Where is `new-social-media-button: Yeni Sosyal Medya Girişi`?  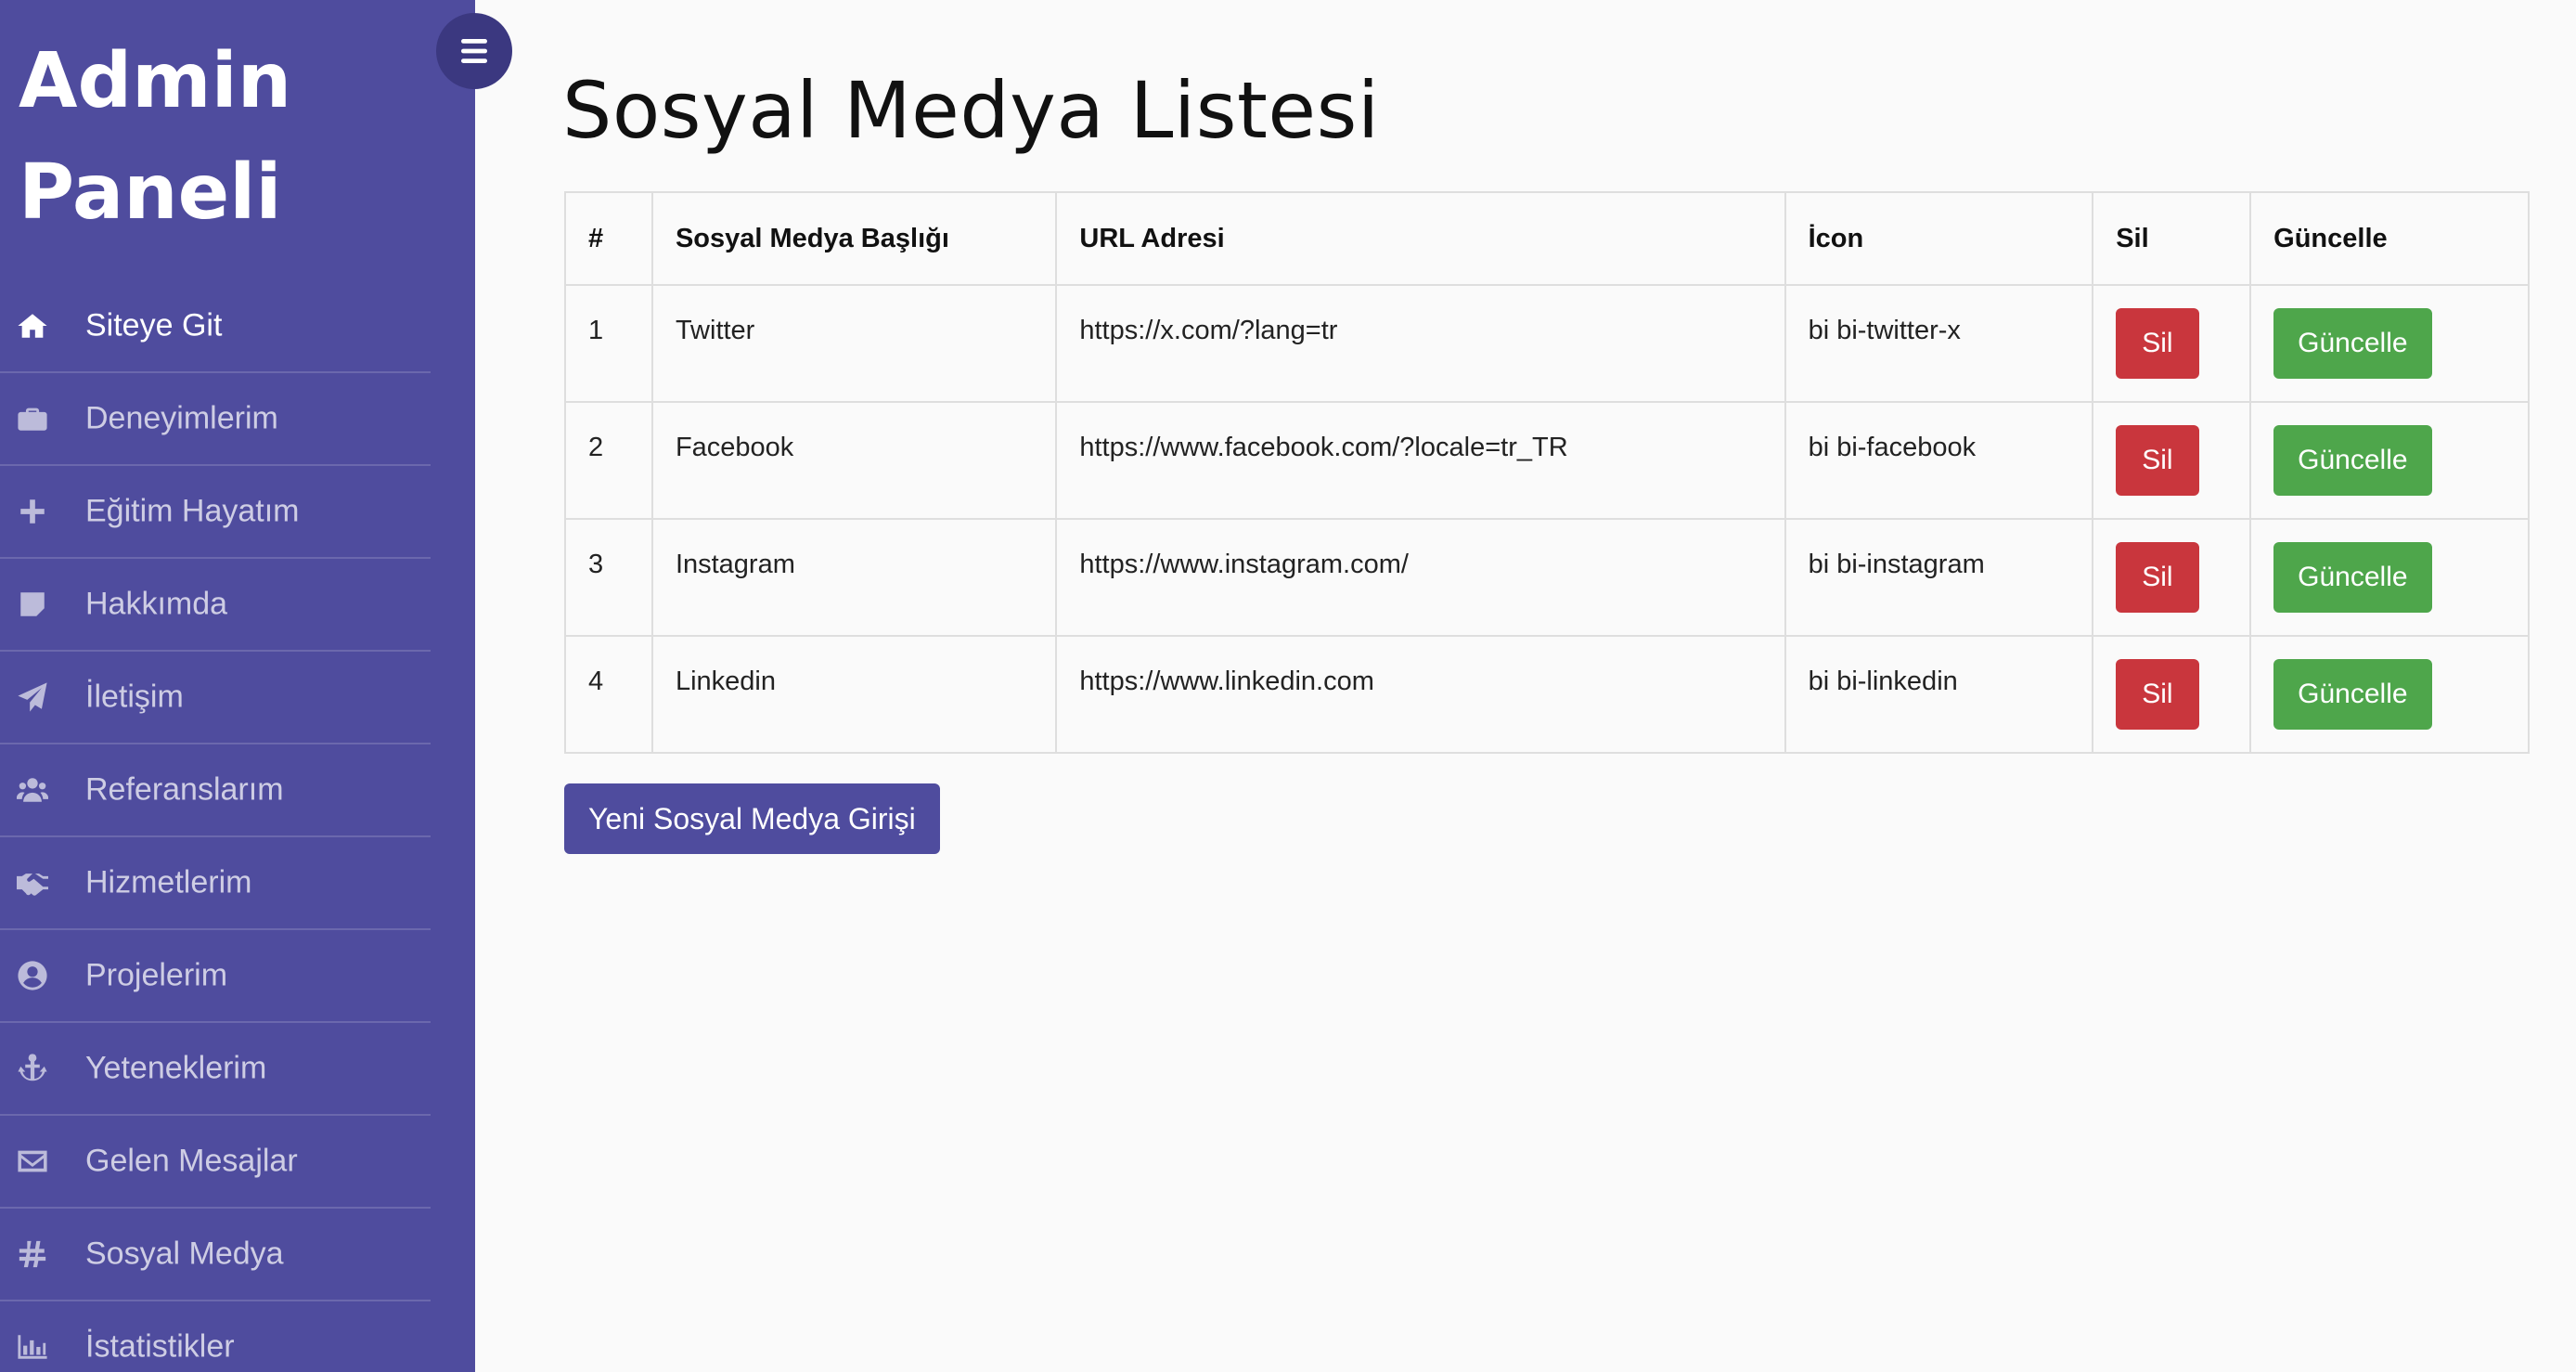
new-social-media-button: Yeni Sosyal Medya Girişi is located at coordinates (752, 818).